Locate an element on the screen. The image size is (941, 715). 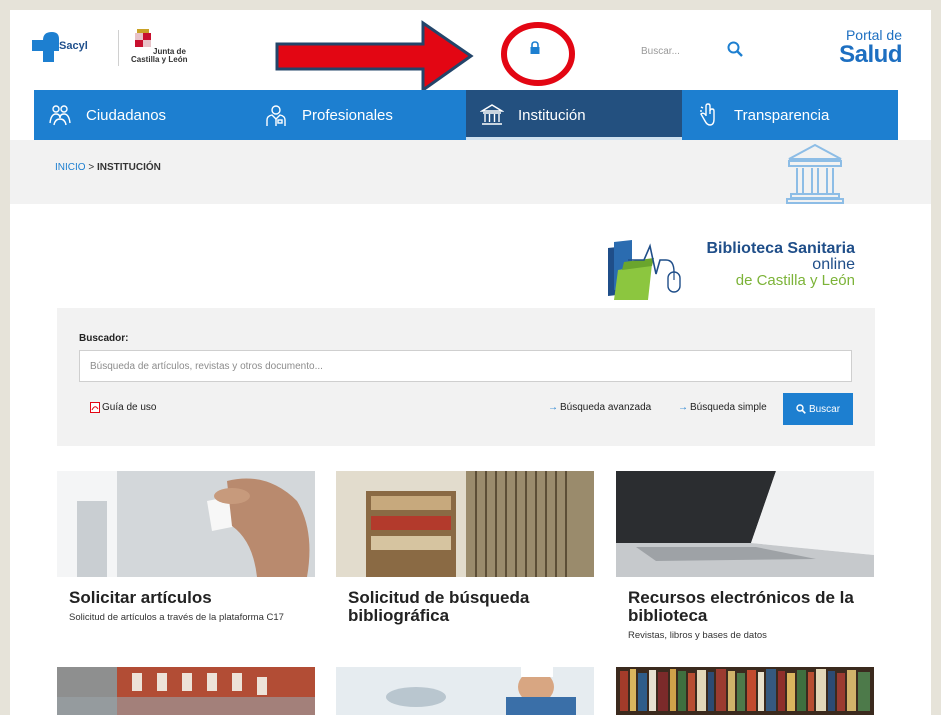
breadcrumb-home: INICIO is located at coordinates (70, 167).